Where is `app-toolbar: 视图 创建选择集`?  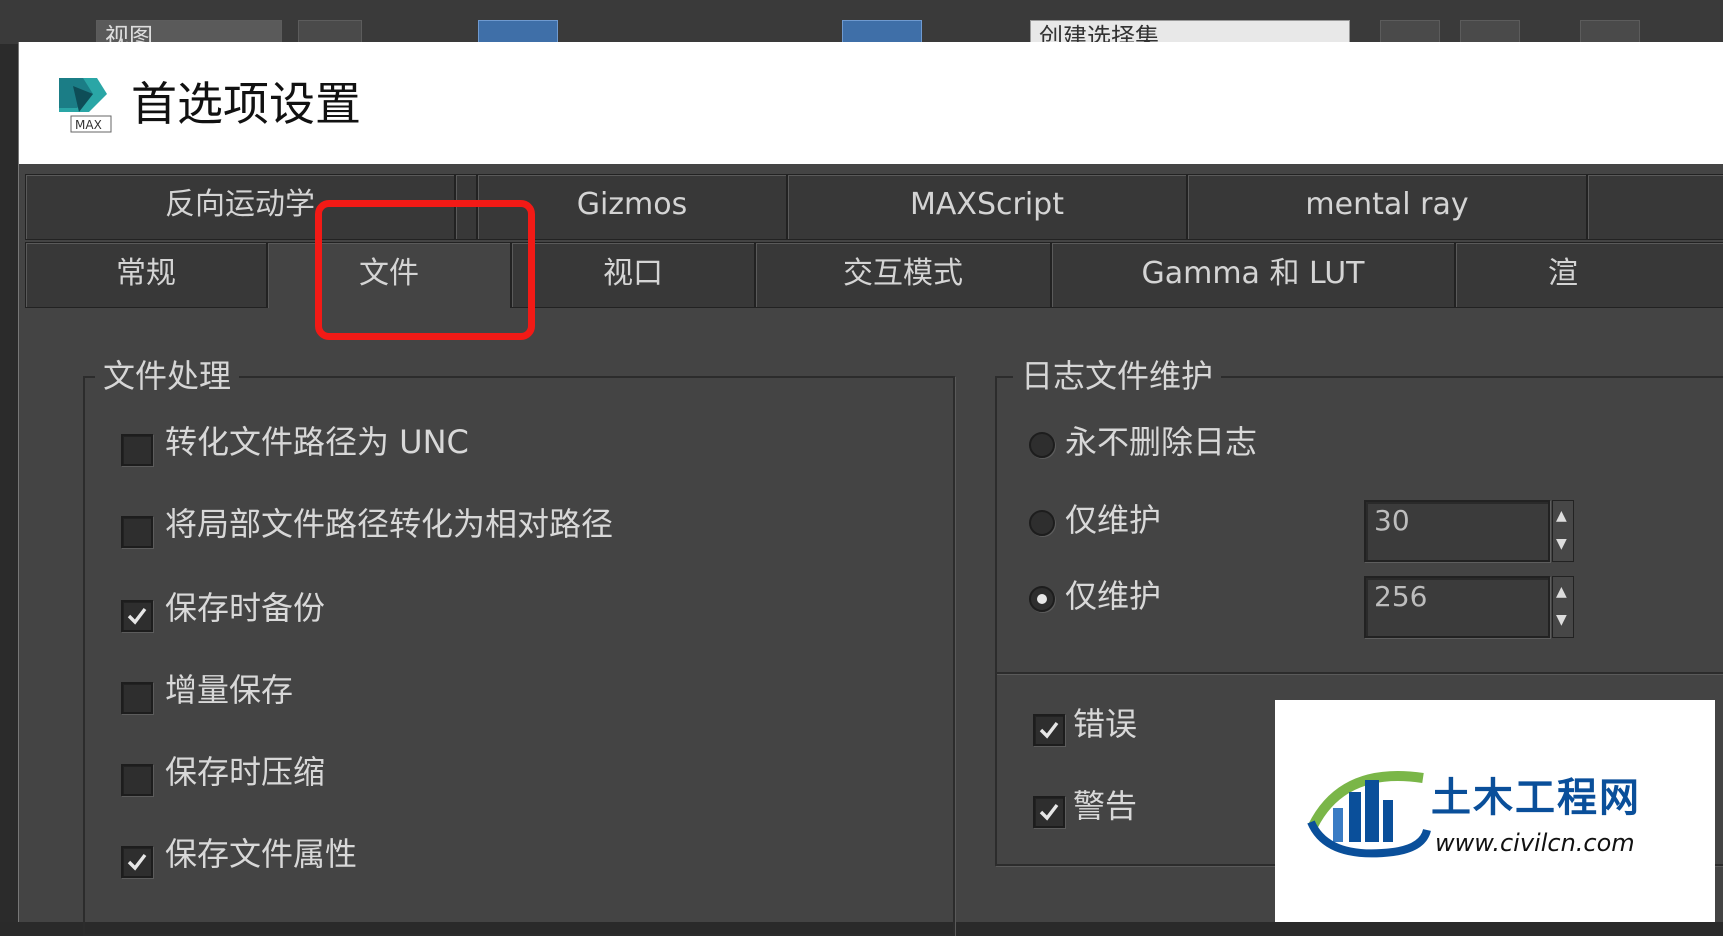 app-toolbar: 视图 创建选择集 is located at coordinates (861, 22).